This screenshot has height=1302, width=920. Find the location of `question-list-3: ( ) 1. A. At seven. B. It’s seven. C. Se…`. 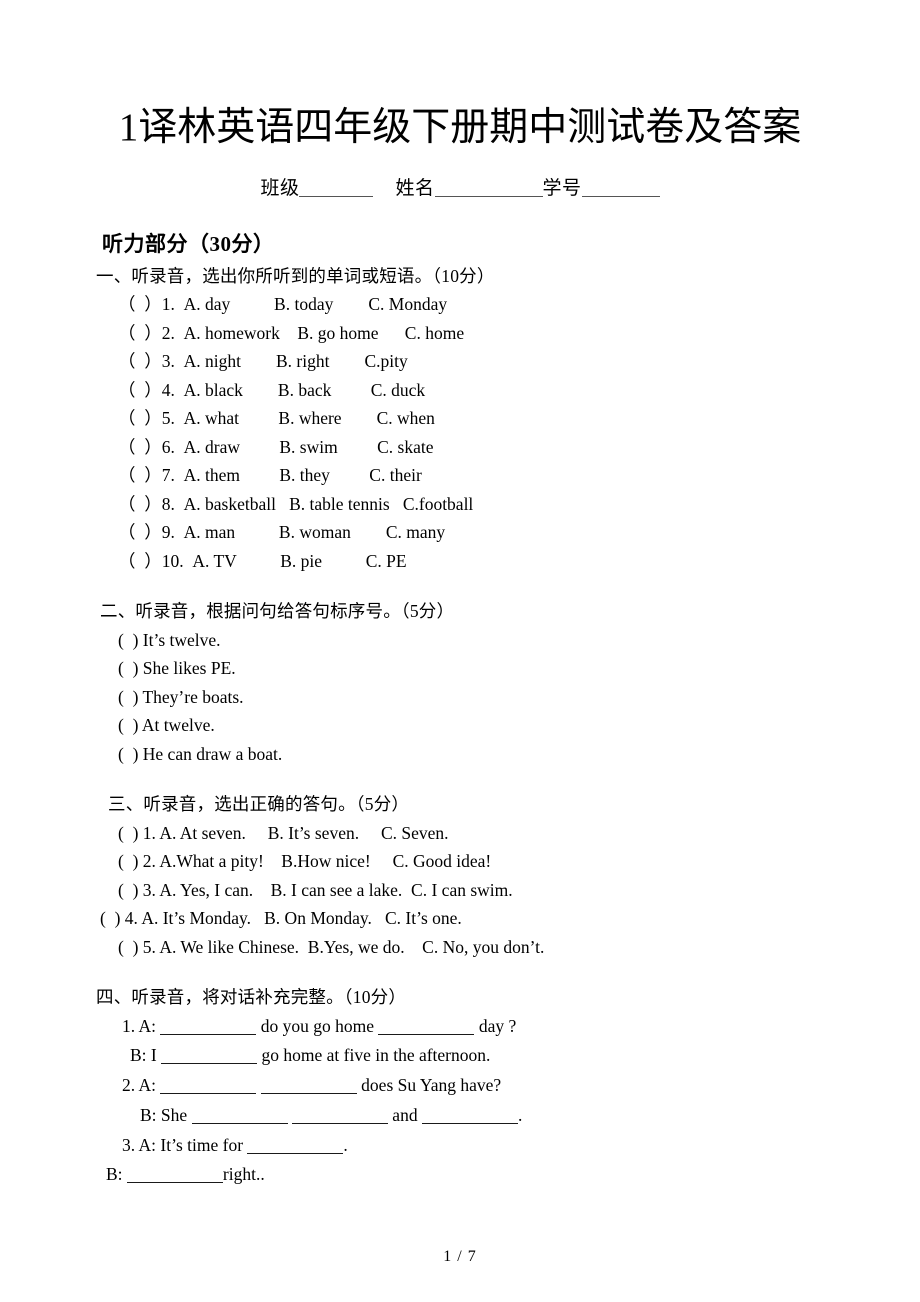

question-list-3: ( ) 1. A. At seven. B. It’s seven. C. Se… is located at coordinates (488, 890).